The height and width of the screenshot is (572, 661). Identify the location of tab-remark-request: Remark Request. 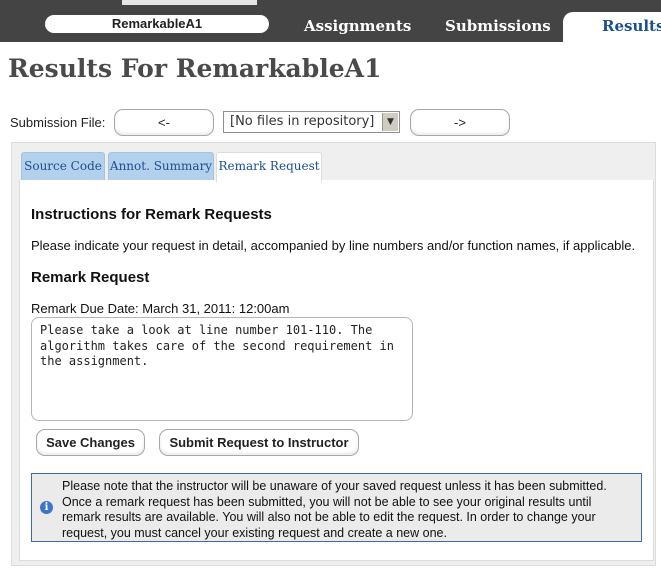
(269, 167).